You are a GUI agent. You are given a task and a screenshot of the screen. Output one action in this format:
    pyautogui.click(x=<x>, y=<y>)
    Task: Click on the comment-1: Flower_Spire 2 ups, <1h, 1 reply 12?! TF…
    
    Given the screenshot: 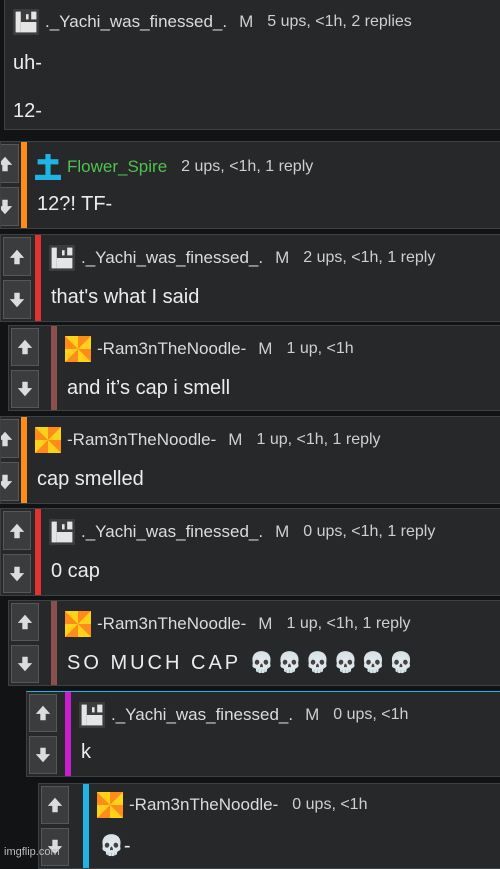 What is the action you would take?
    pyautogui.click(x=250, y=185)
    